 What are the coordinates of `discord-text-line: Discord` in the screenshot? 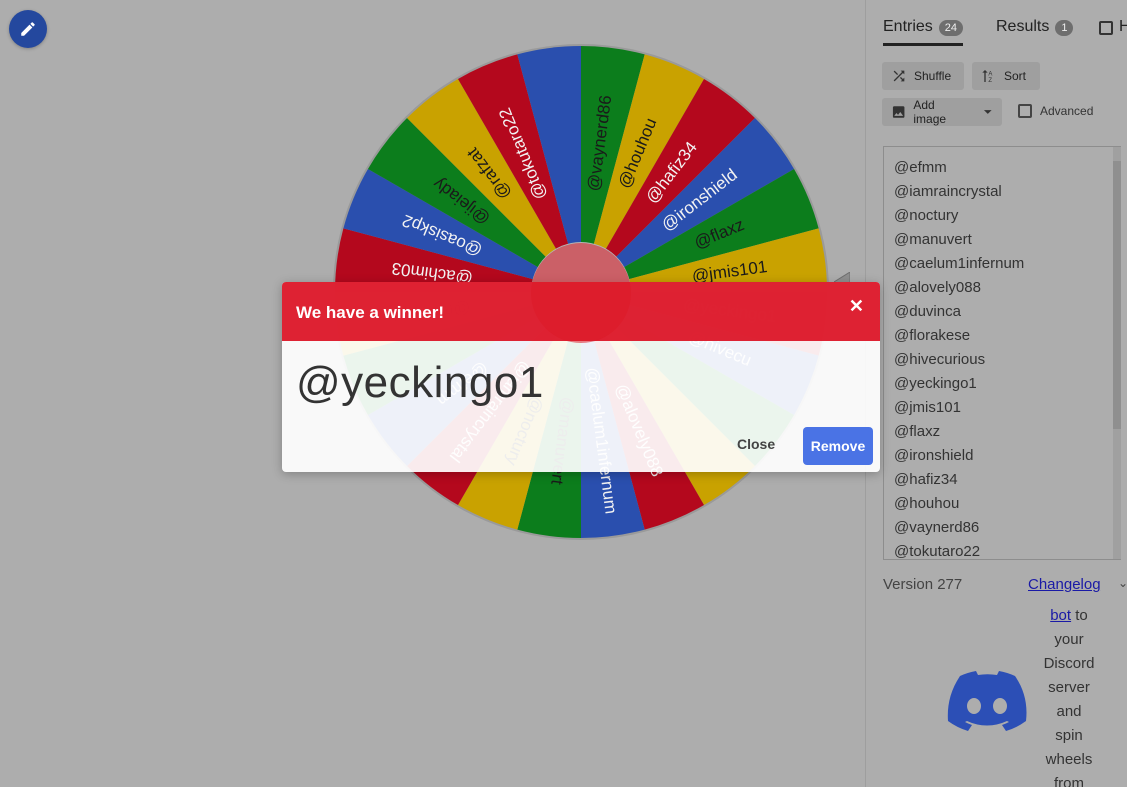 It's located at (1069, 663).